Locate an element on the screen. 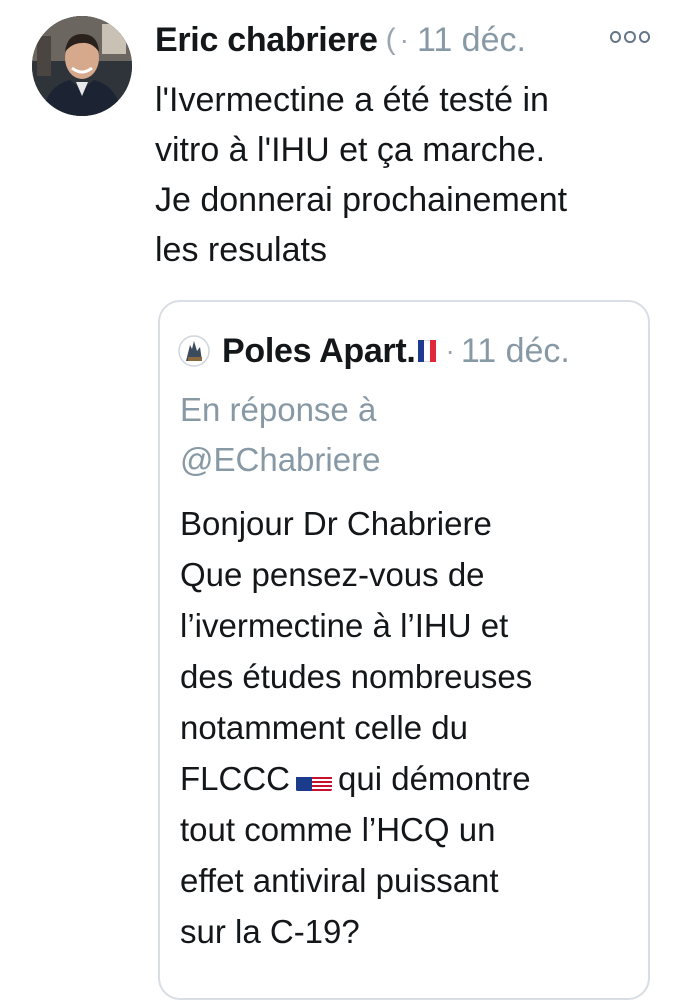 Image resolution: width=682 pixels, height=1000 pixels. avatar-photo-icon is located at coordinates (82, 66).